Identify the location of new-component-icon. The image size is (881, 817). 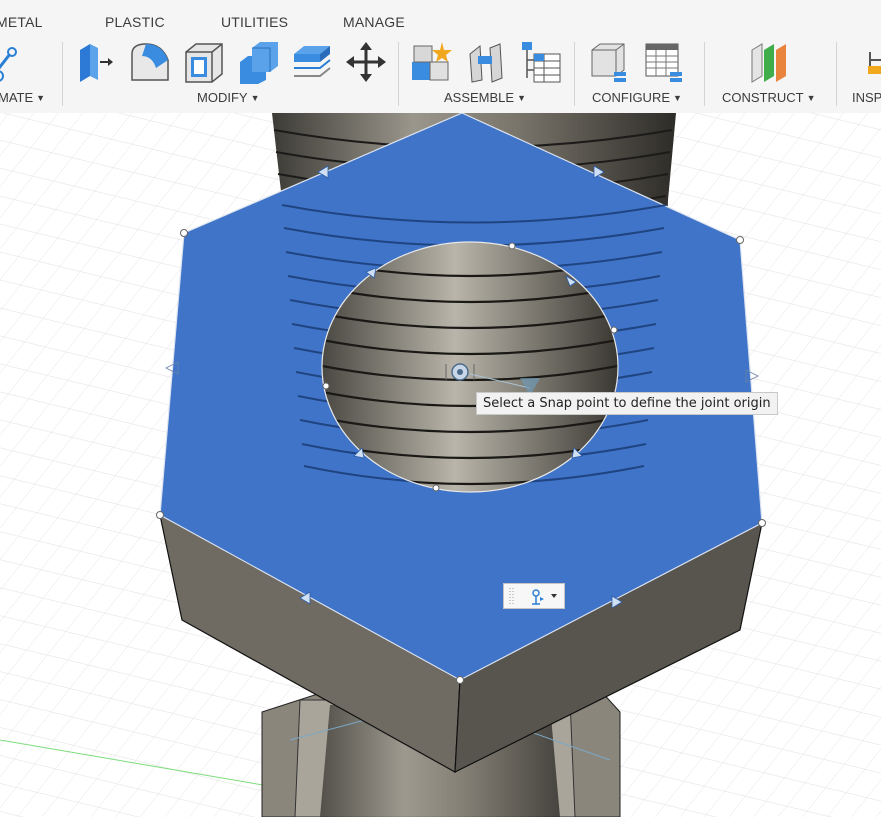
(432, 62).